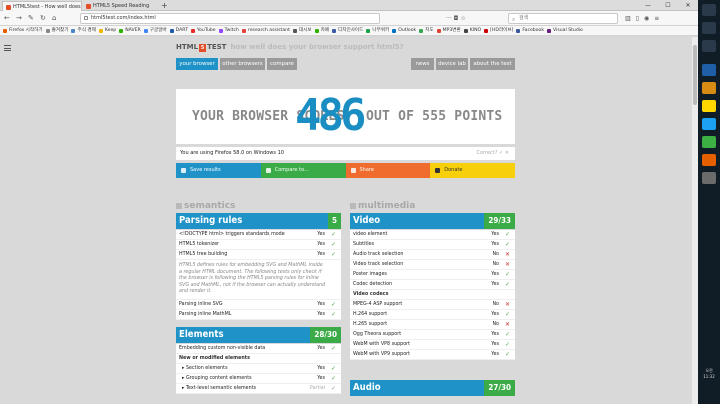  Describe the element at coordinates (688, 5) in the screenshot. I see `close-window-icon: ✕` at that location.